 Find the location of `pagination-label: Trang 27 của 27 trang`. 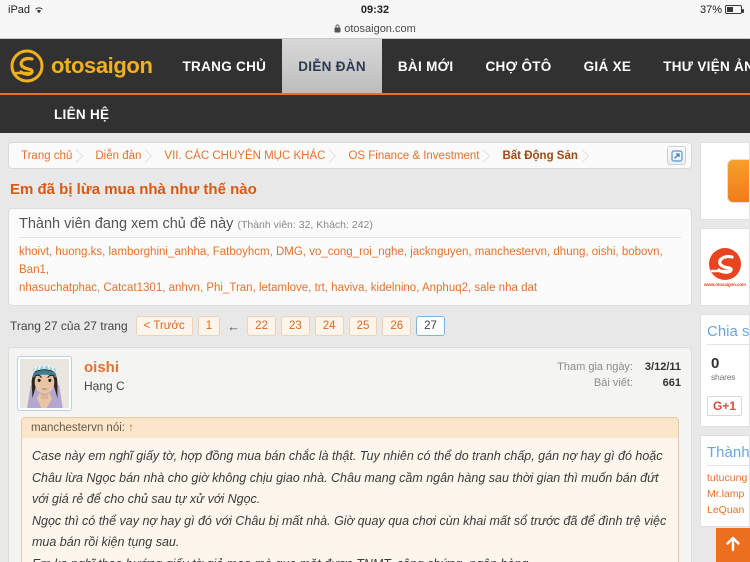

pagination-label: Trang 27 của 27 trang is located at coordinates (69, 326).